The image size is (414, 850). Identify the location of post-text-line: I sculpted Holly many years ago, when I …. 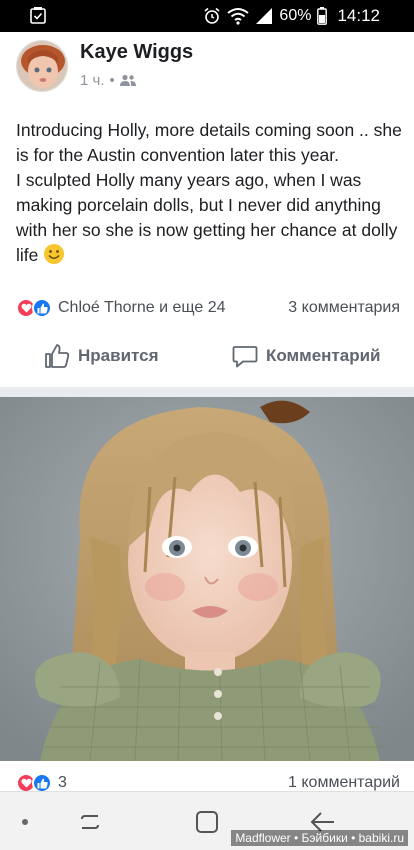
(207, 217).